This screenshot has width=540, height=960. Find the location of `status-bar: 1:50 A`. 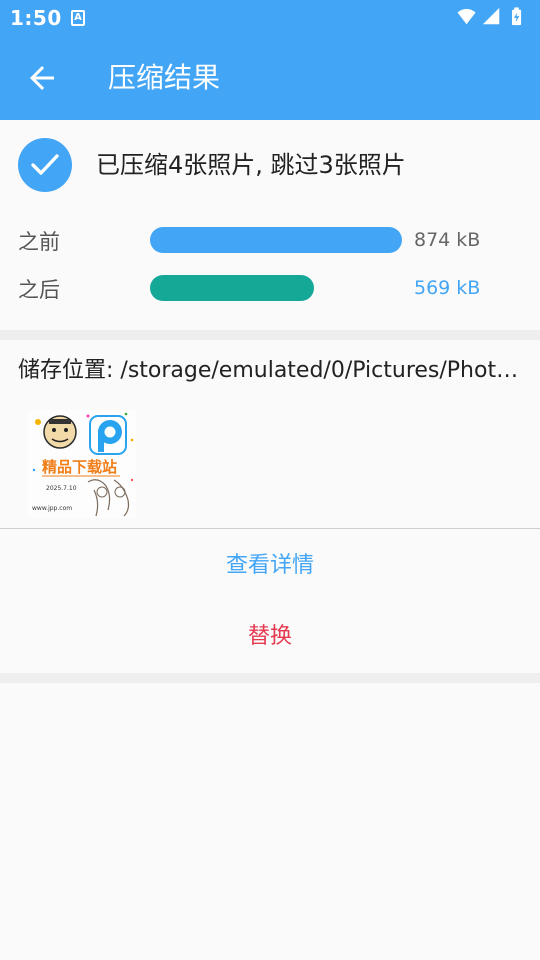

status-bar: 1:50 A is located at coordinates (270, 18).